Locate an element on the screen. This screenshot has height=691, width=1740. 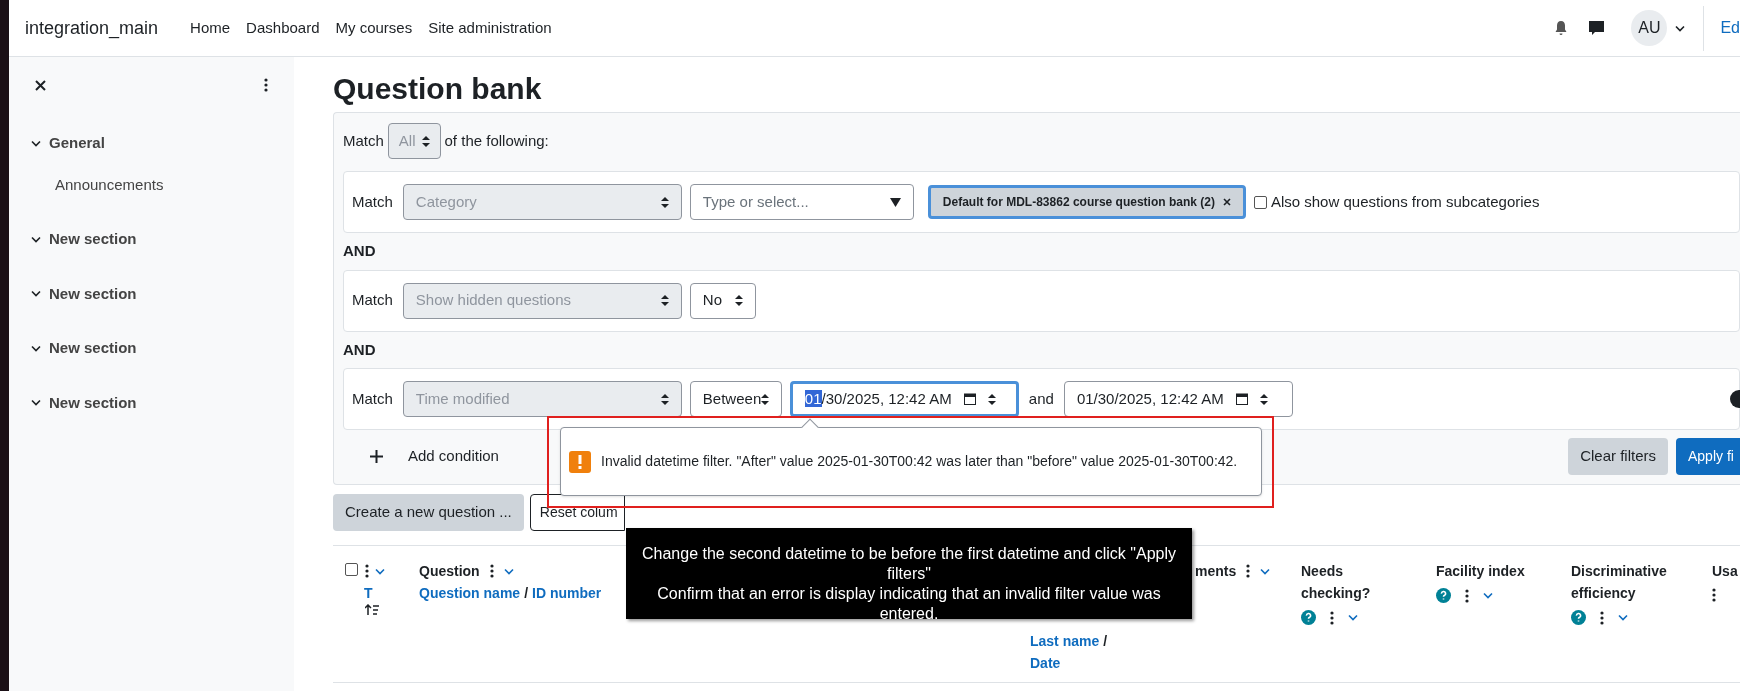
close-icon is located at coordinates (40, 85).